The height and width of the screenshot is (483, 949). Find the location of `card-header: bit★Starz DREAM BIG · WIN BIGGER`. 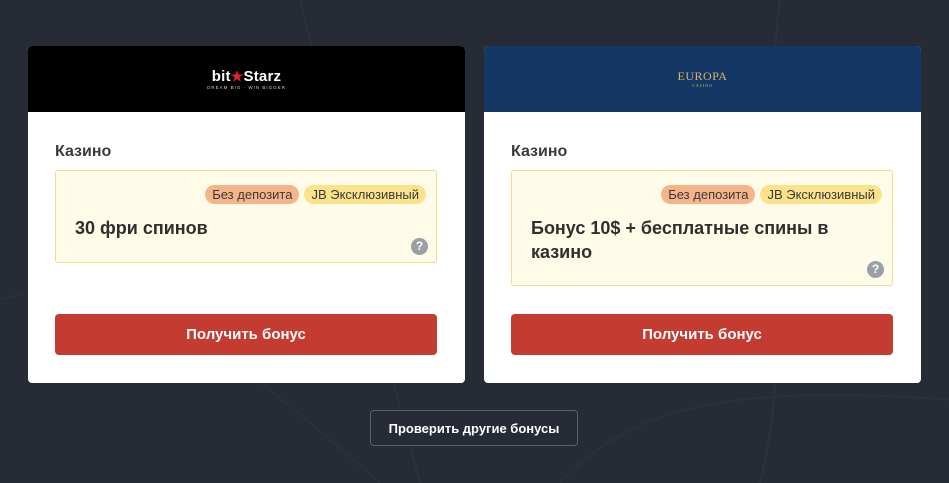

card-header: bit★Starz DREAM BIG · WIN BIGGER is located at coordinates (246, 79).